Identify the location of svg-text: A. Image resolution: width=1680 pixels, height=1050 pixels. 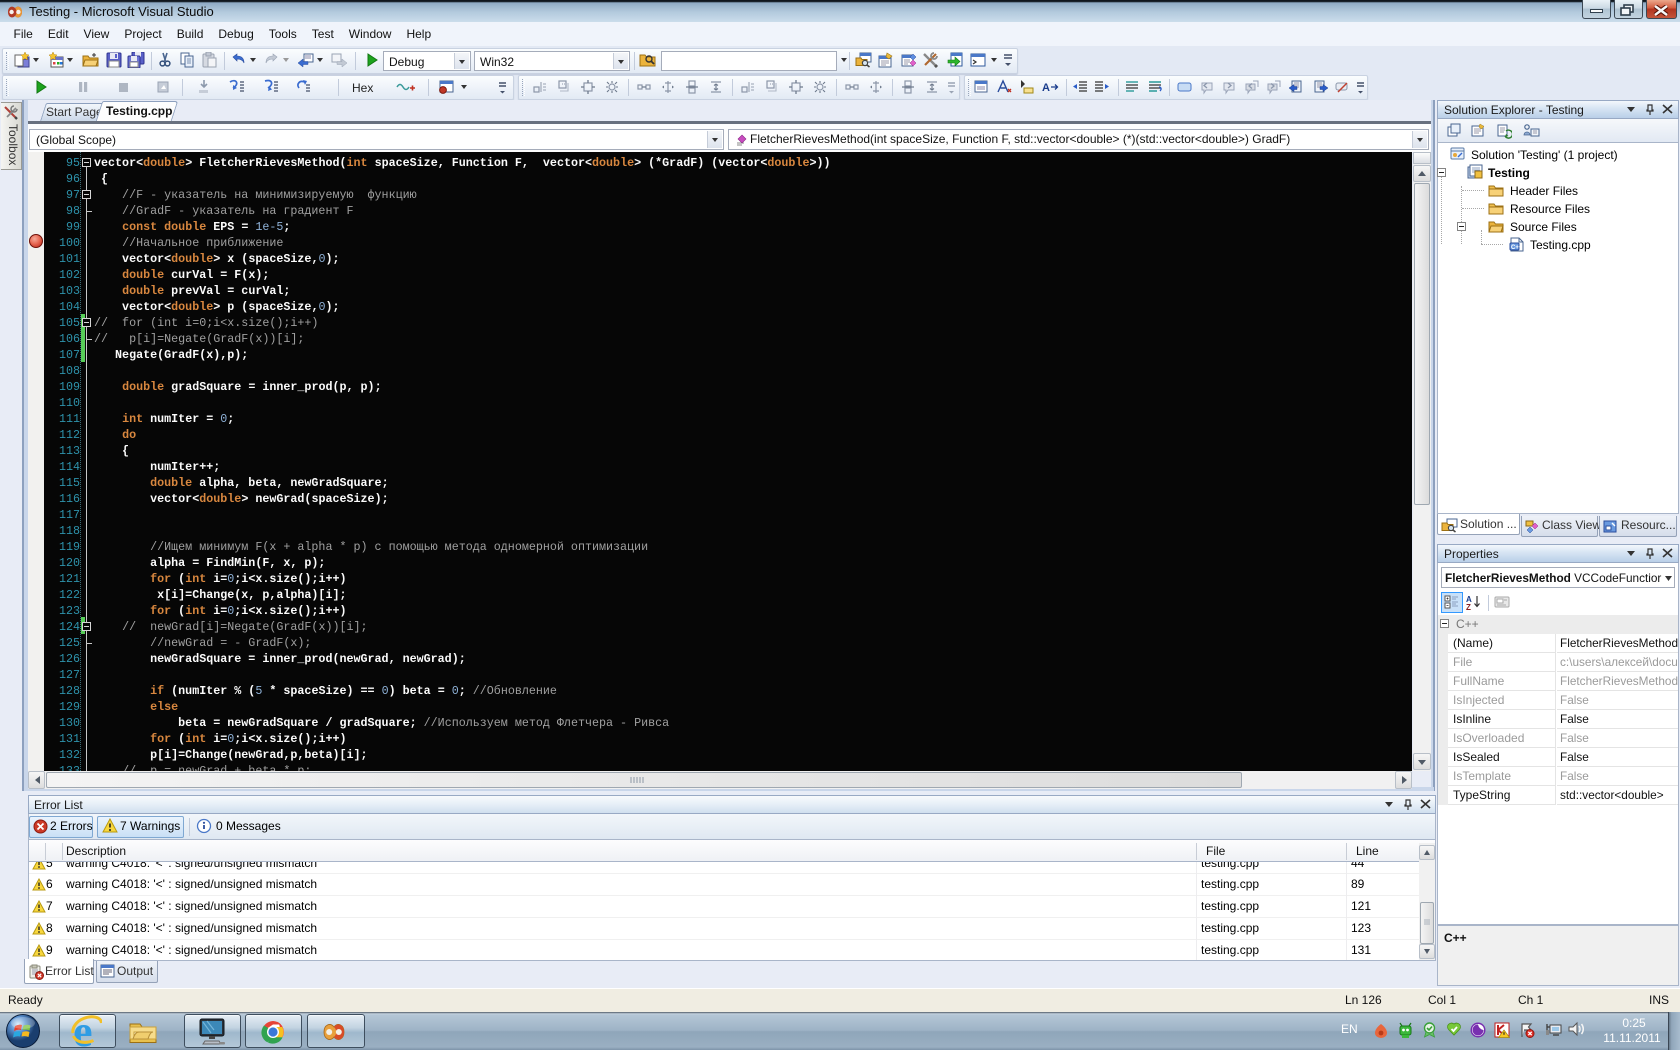
(1046, 88).